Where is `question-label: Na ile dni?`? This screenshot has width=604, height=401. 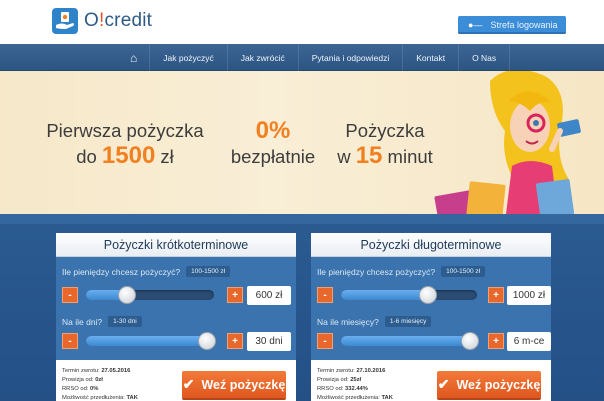 question-label: Na ile dni? is located at coordinates (82, 321).